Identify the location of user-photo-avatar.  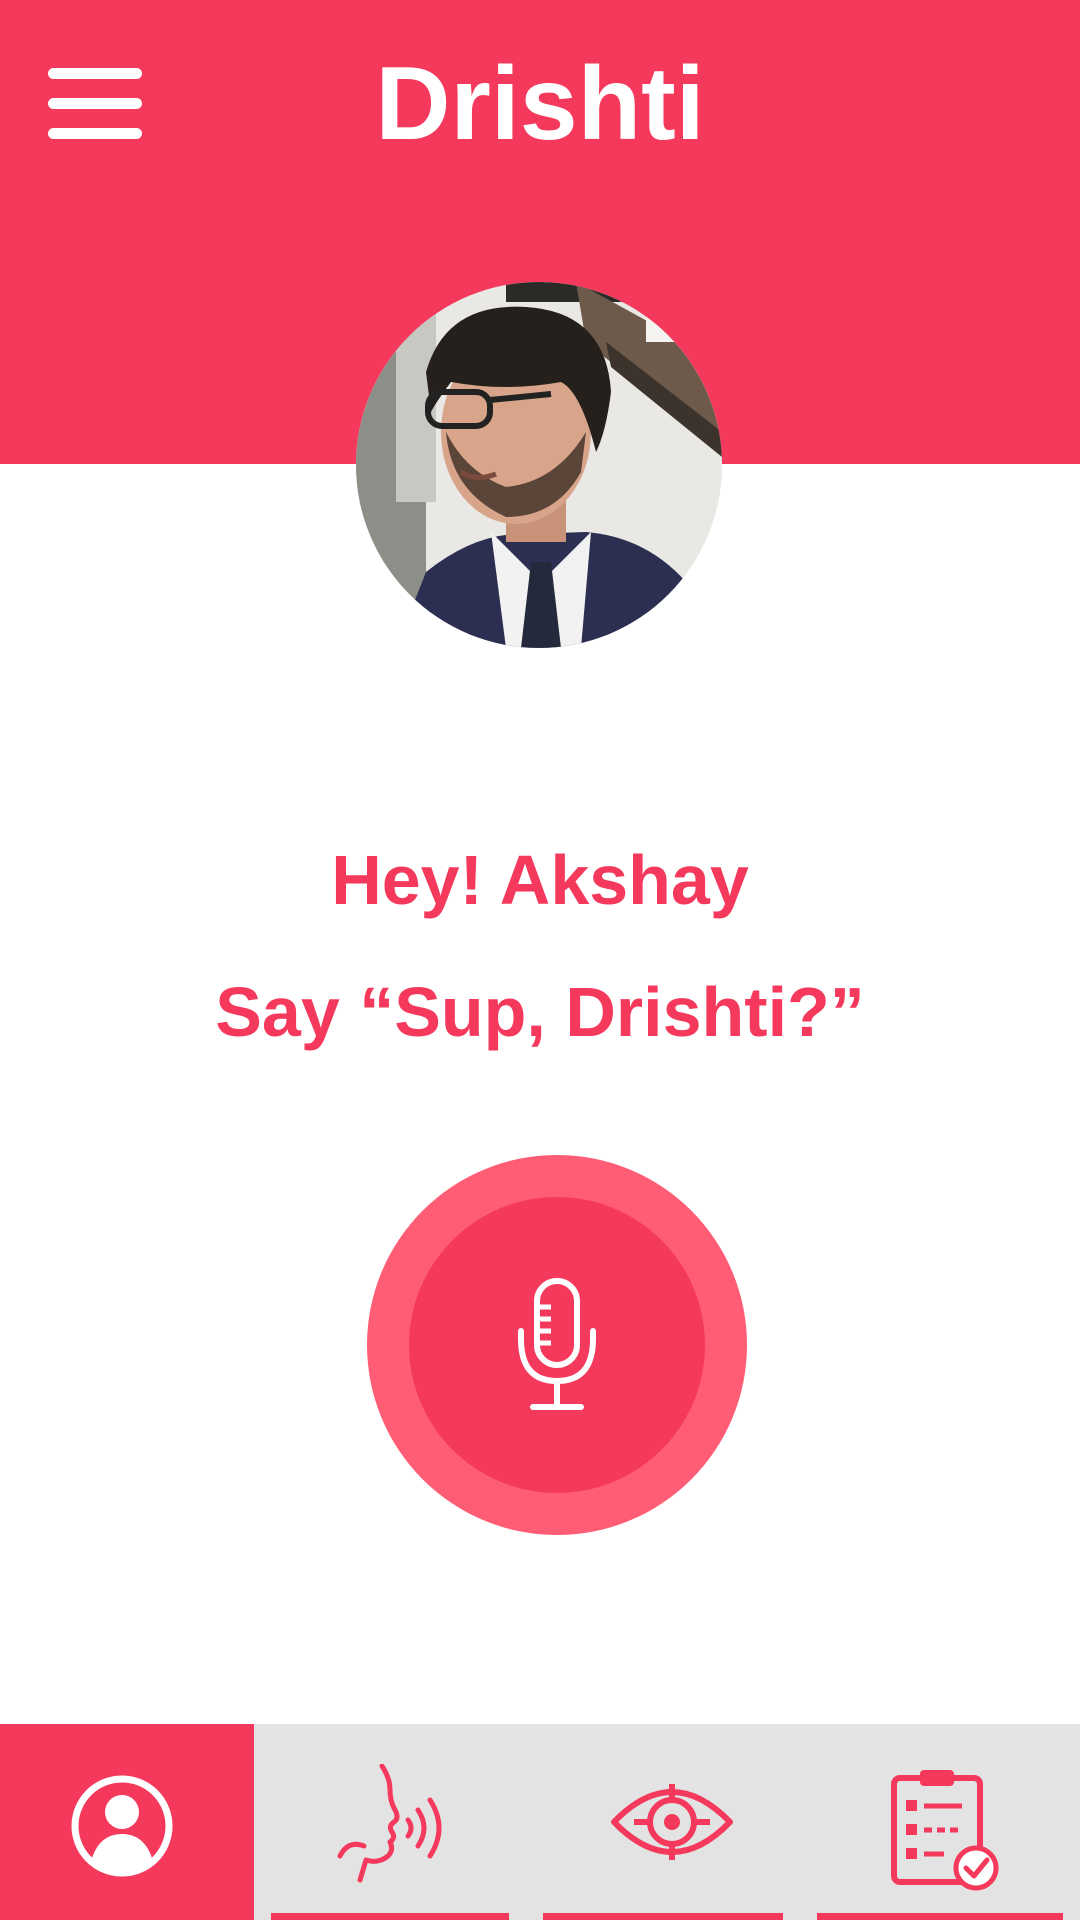
(539, 465).